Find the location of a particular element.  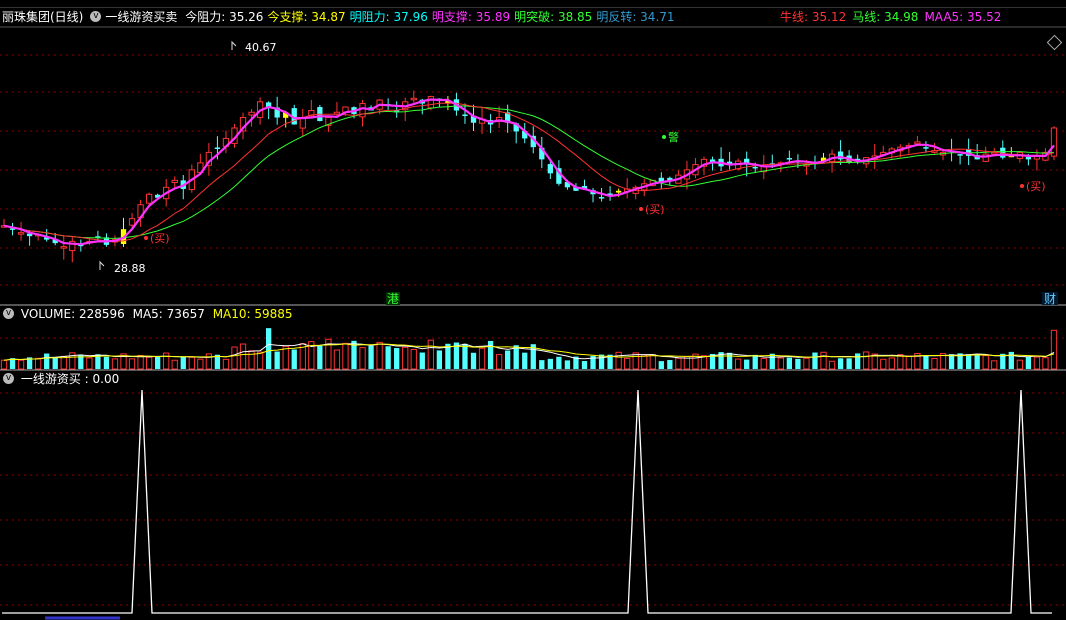

indicator-header: v 一线游资买 : 0.00 is located at coordinates (59, 379).